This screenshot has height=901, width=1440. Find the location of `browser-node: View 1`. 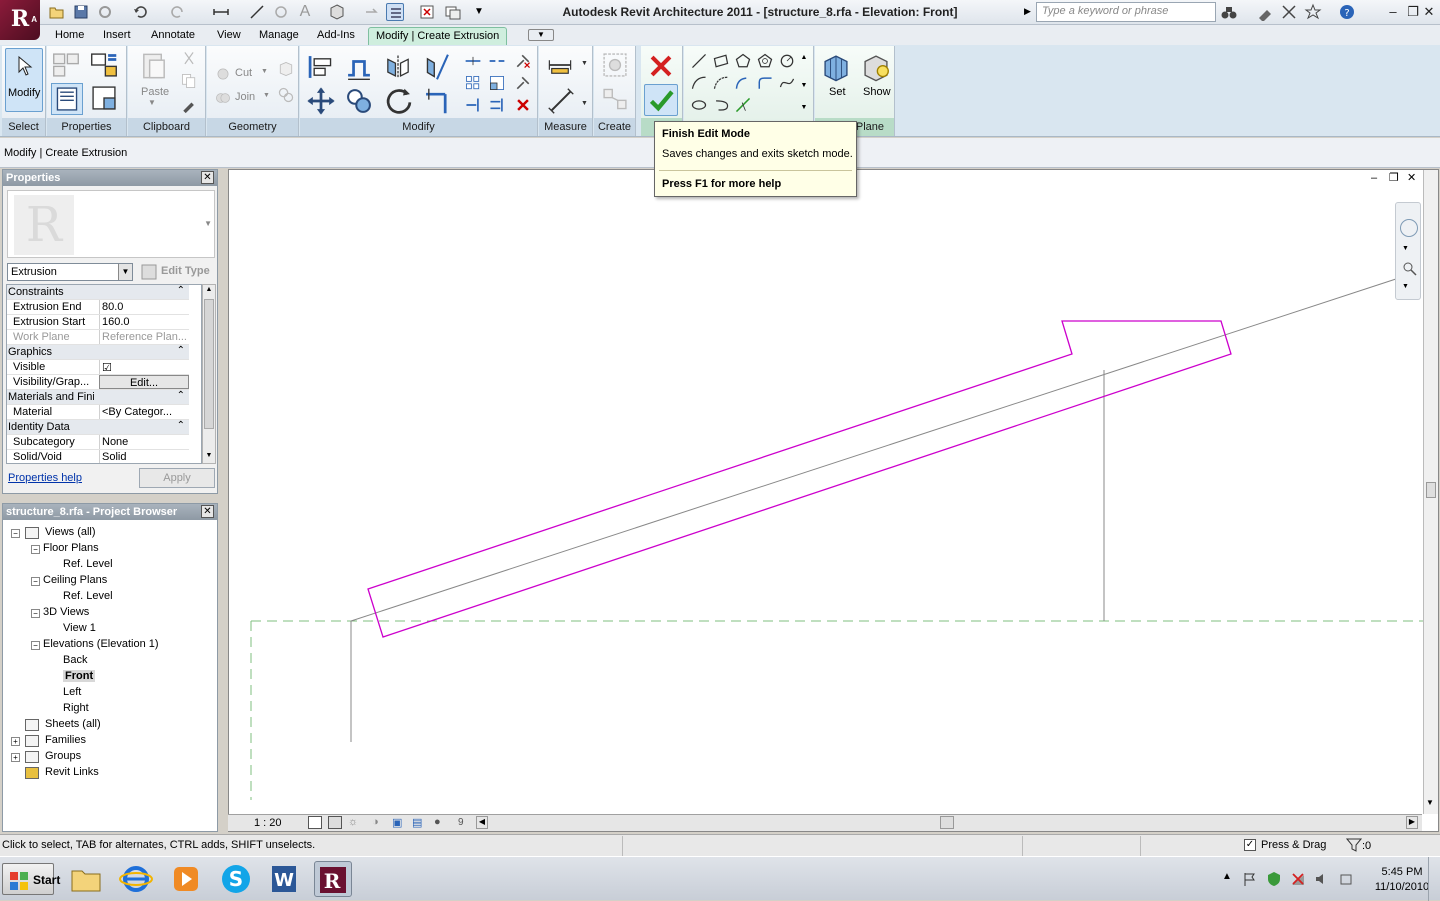

browser-node: View 1 is located at coordinates (79, 628).